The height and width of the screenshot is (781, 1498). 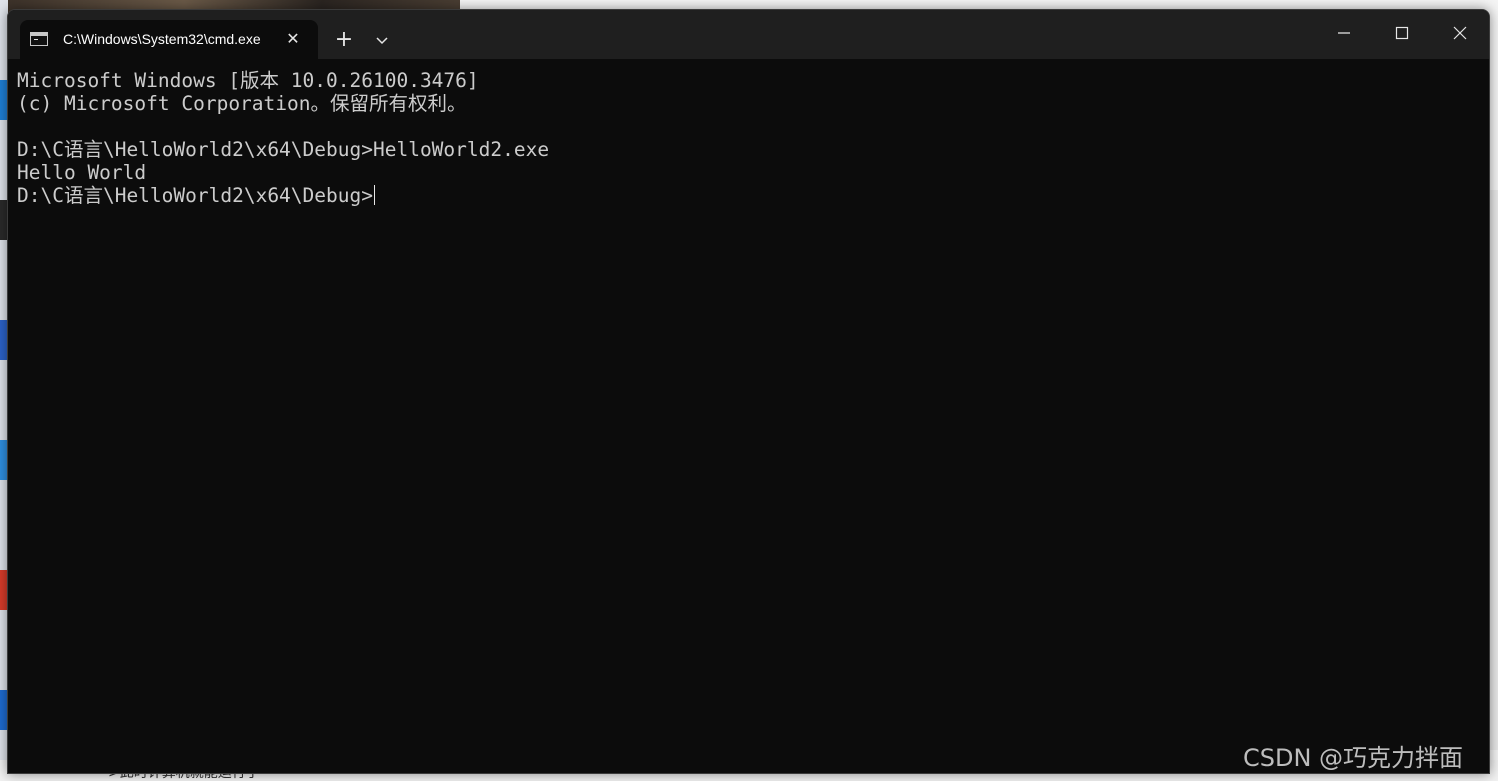 I want to click on close-icon, so click(x=1460, y=33).